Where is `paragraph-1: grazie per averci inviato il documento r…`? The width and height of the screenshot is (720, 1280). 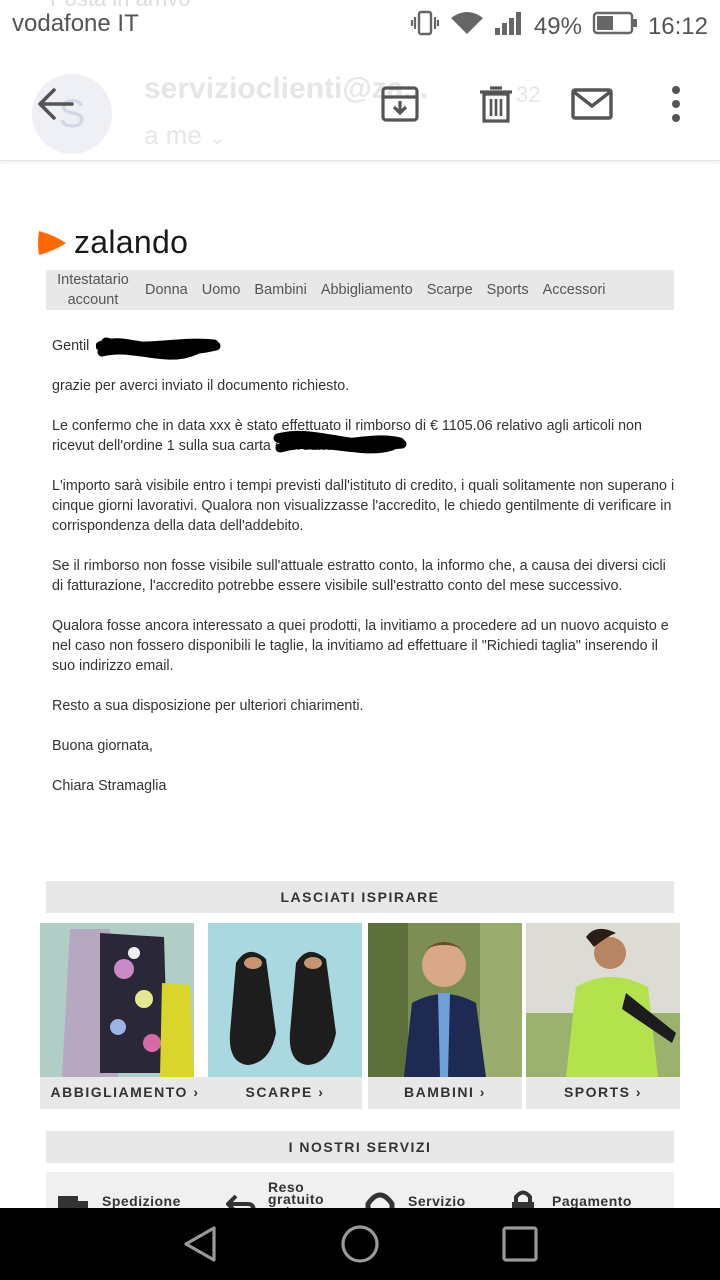 paragraph-1: grazie per averci inviato il documento r… is located at coordinates (201, 386).